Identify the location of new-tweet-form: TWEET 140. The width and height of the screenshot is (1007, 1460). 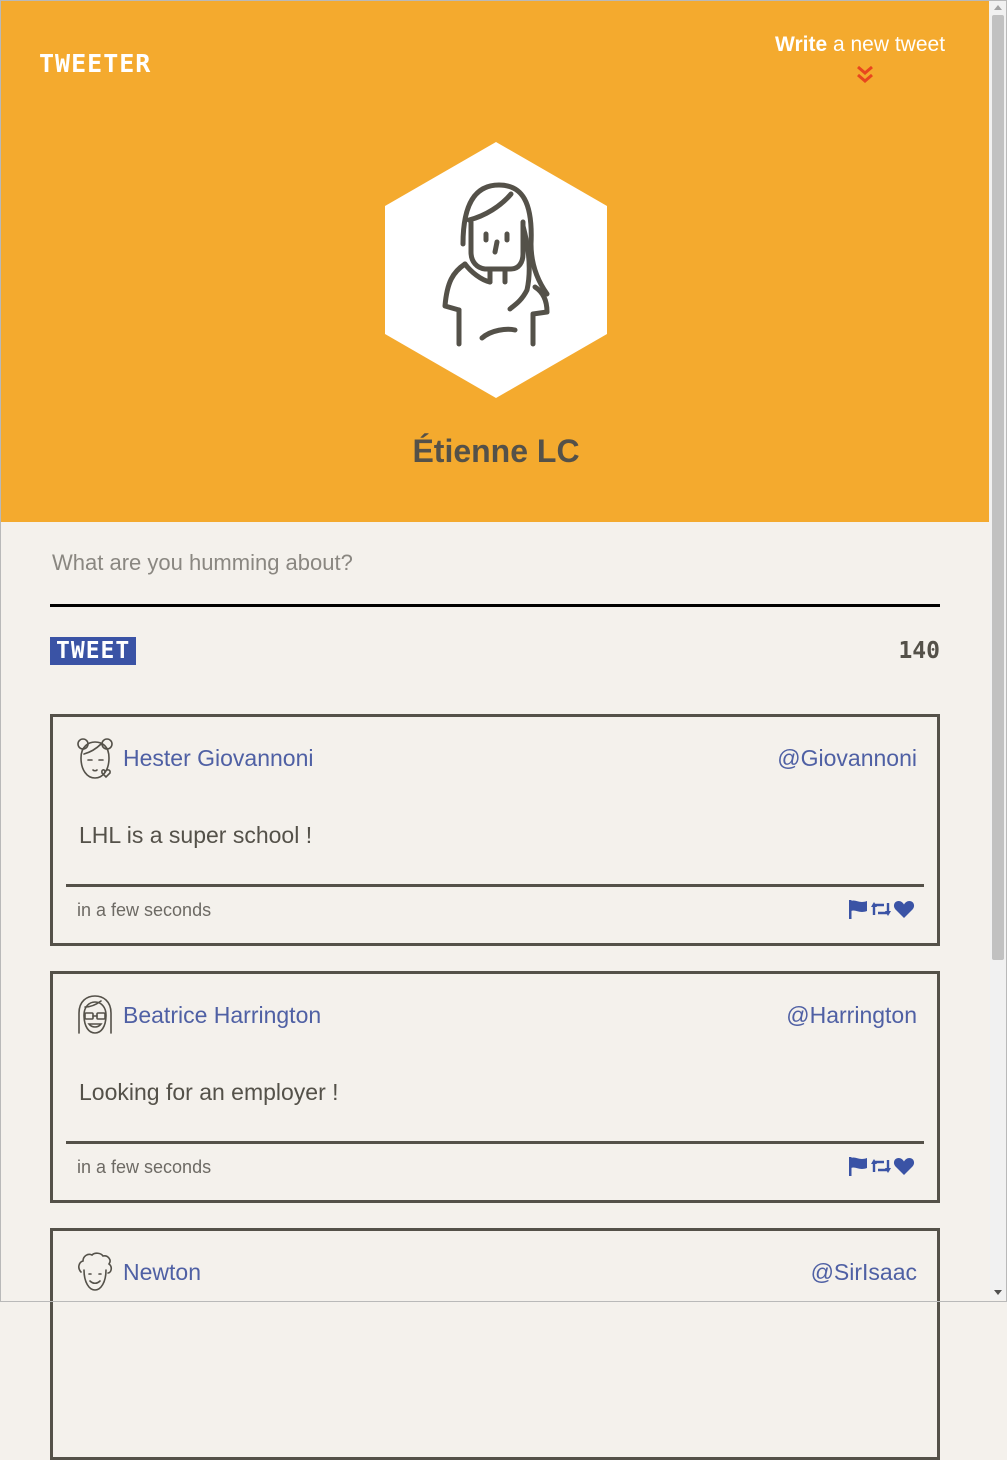
(495, 601).